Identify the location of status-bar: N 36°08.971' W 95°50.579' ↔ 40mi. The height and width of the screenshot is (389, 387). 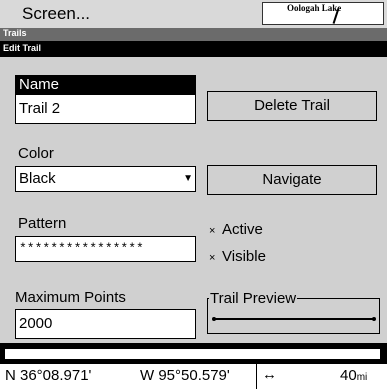
(193, 376).